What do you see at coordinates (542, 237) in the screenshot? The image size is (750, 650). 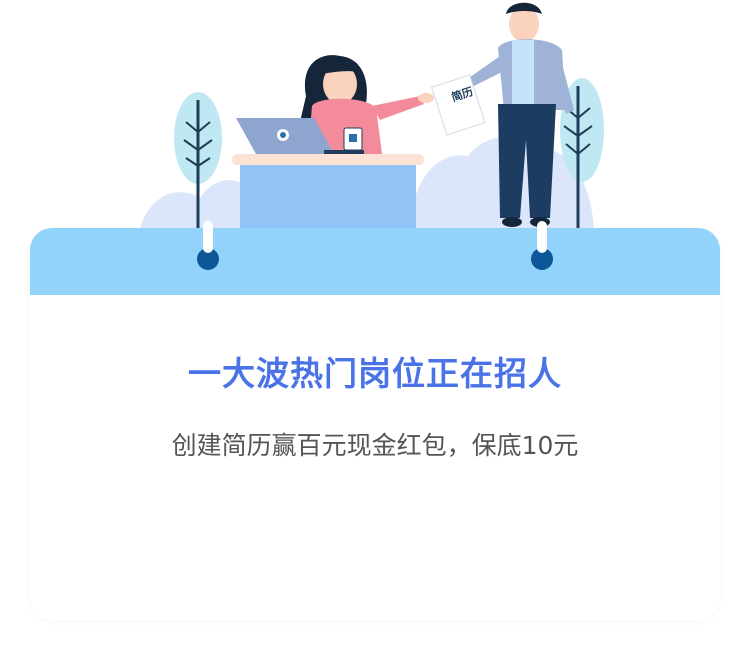 I see `binder-pin-right` at bounding box center [542, 237].